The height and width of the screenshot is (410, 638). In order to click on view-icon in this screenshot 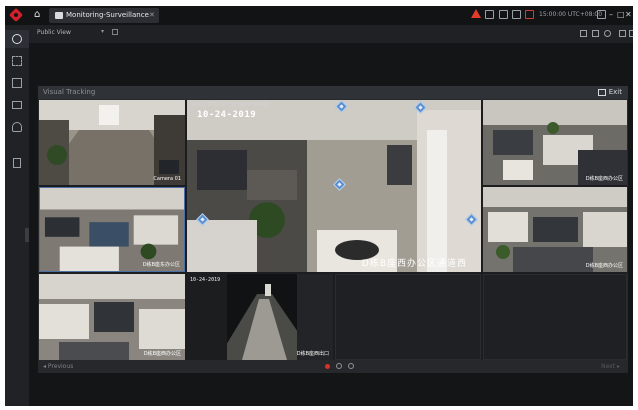, I will do `click(351, 366)`.